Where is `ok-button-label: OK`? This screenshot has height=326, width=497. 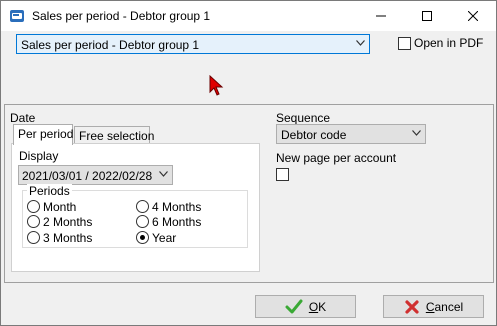 ok-button-label: OK is located at coordinates (317, 306).